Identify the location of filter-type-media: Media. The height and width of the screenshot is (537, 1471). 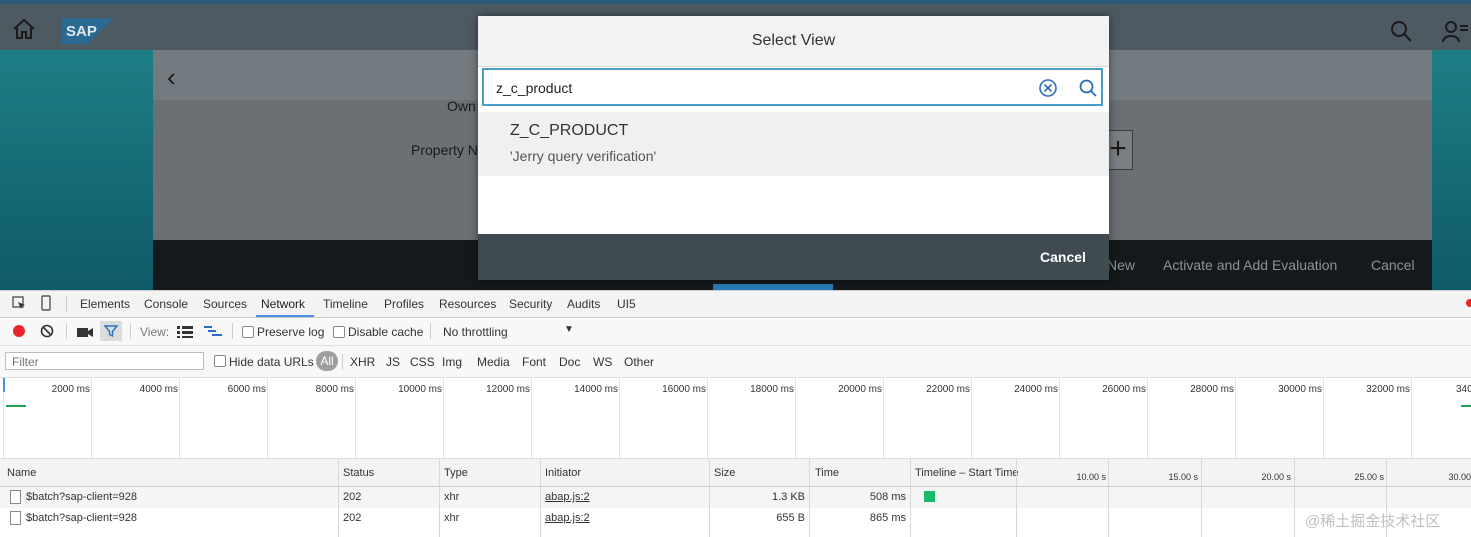
(493, 362).